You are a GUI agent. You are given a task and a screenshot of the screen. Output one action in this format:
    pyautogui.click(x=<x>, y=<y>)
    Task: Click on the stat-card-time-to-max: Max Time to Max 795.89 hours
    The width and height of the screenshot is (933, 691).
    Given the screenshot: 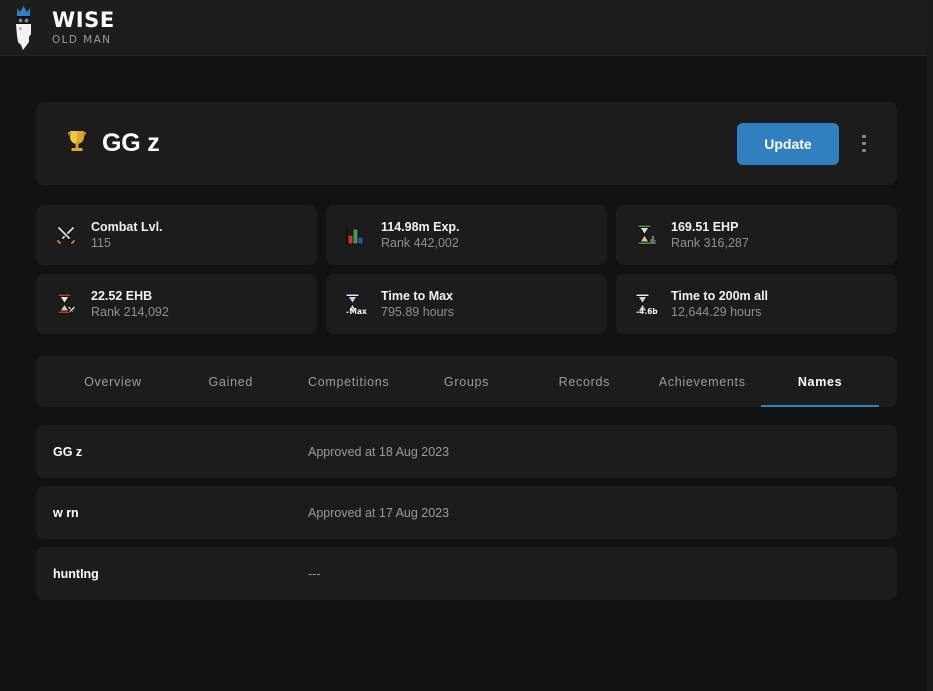 What is the action you would take?
    pyautogui.click(x=466, y=304)
    